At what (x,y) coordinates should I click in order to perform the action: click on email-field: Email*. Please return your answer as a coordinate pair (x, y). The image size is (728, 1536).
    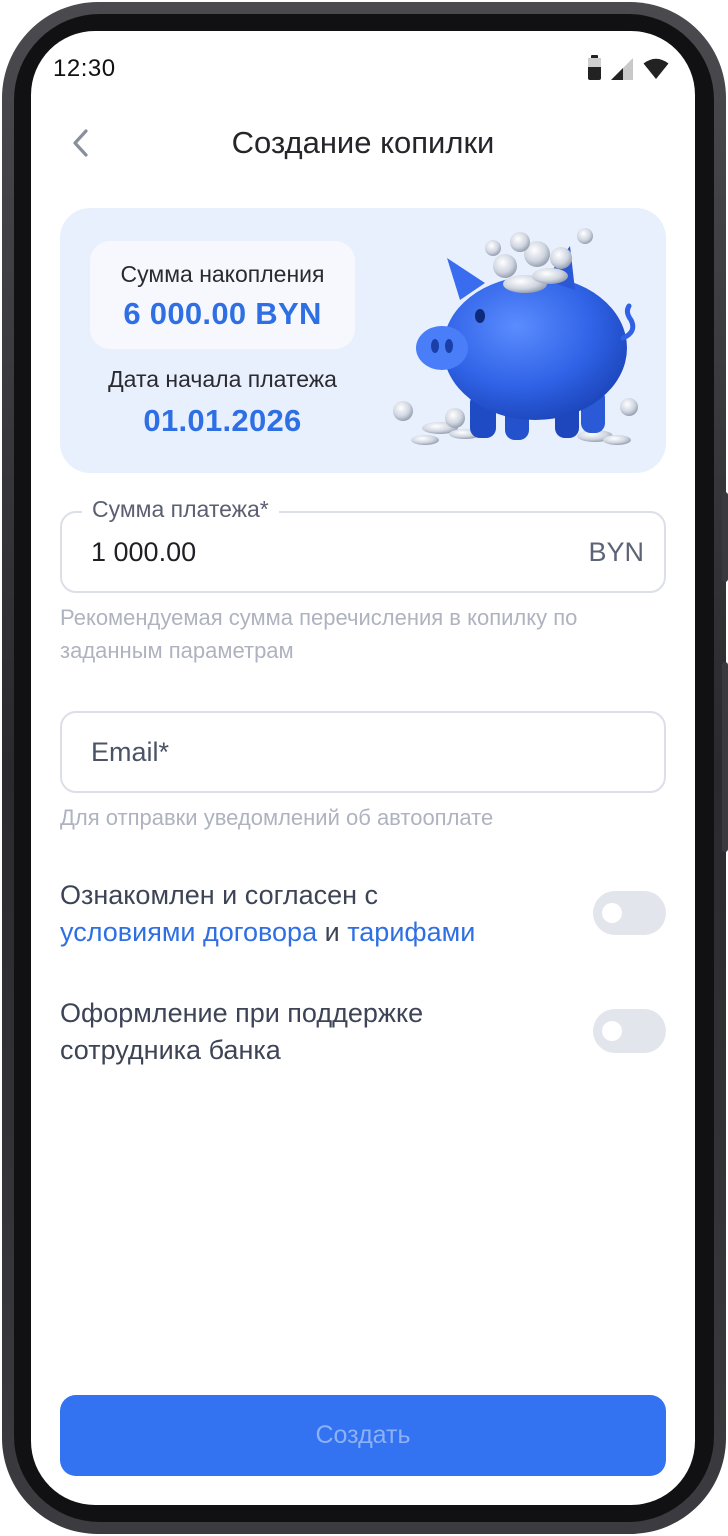
    Looking at the image, I should click on (363, 752).